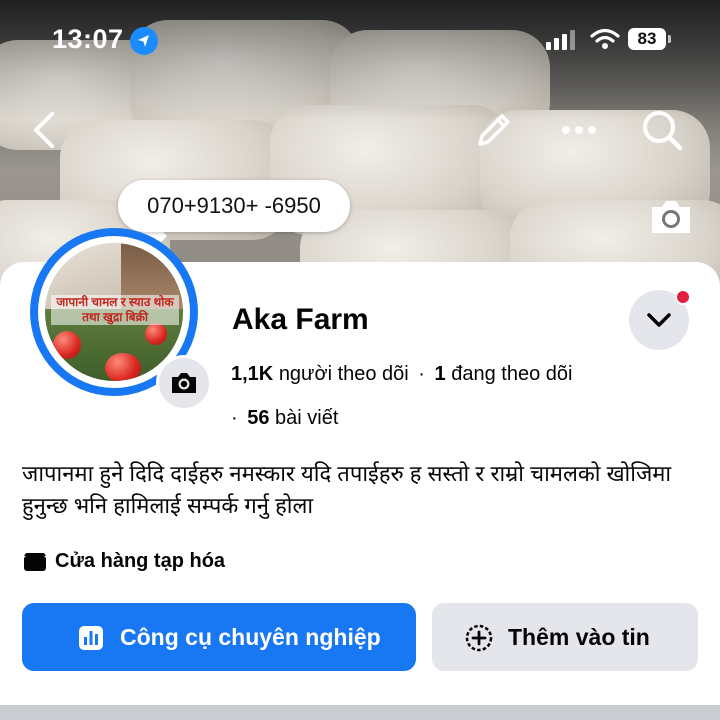 The width and height of the screenshot is (720, 720). Describe the element at coordinates (479, 640) in the screenshot. I see `plus-circle-icon` at that location.